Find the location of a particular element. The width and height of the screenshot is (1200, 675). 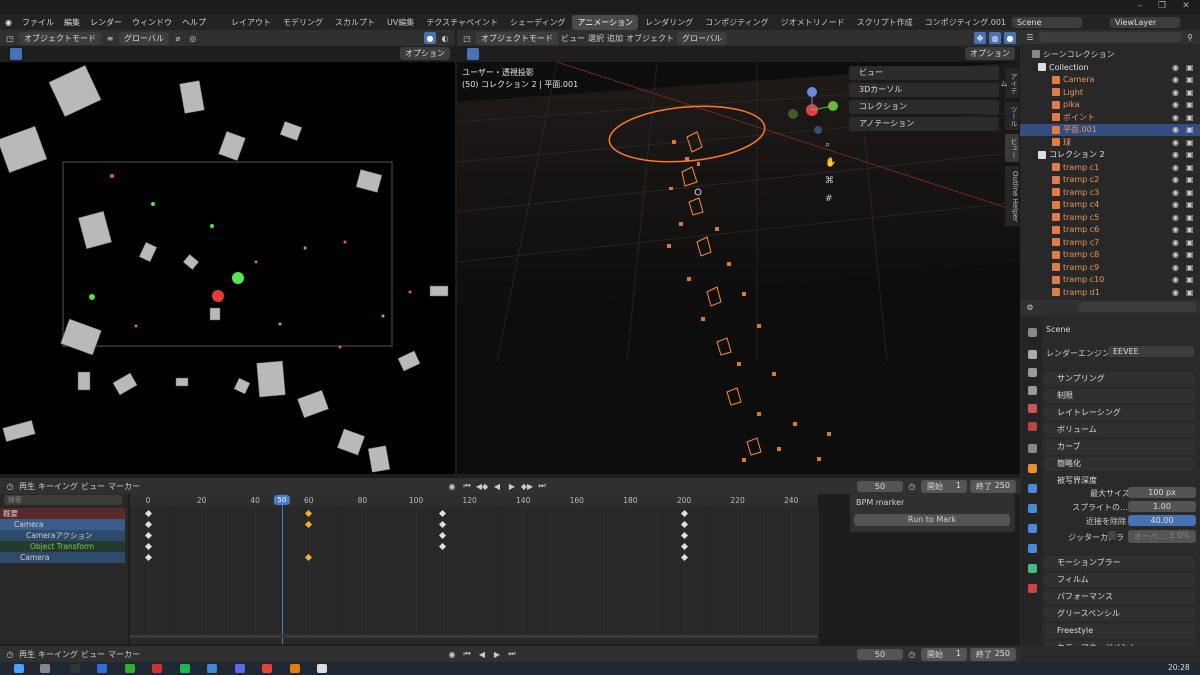

menu-help: ヘルプ is located at coordinates (194, 22).